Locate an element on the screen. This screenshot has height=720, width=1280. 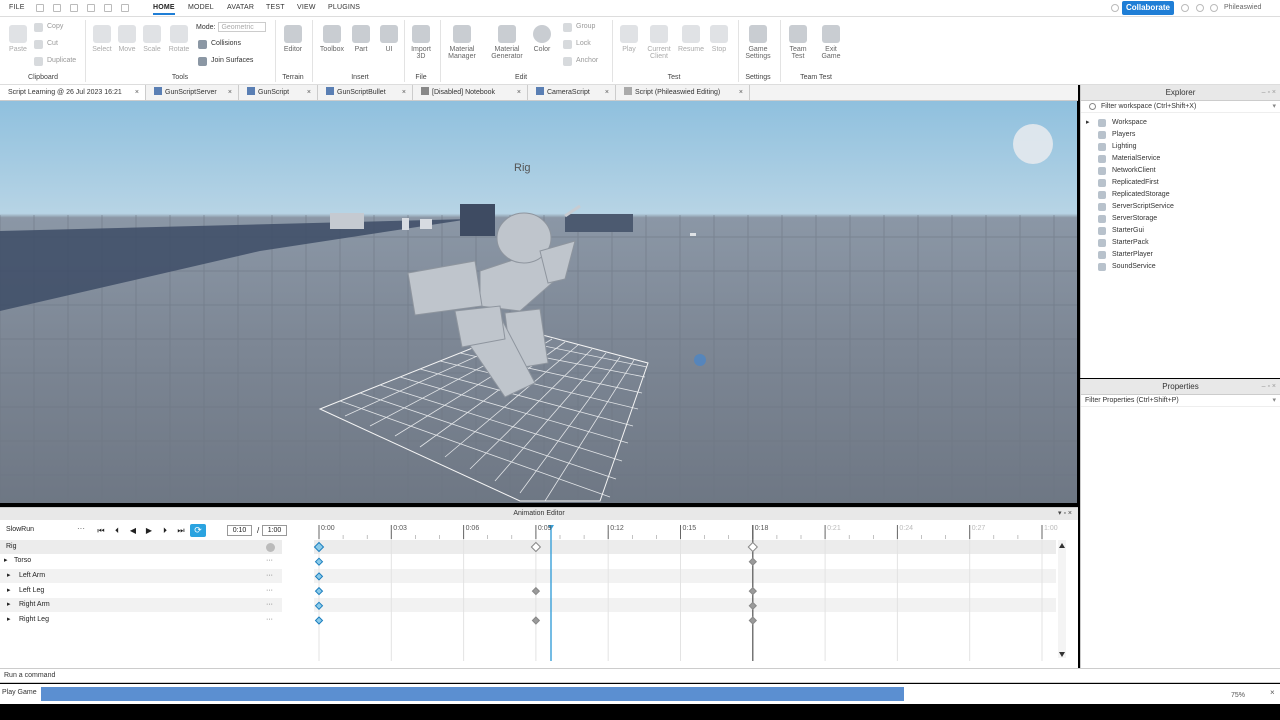
material-manager-button: Material Manager is located at coordinates (462, 42).